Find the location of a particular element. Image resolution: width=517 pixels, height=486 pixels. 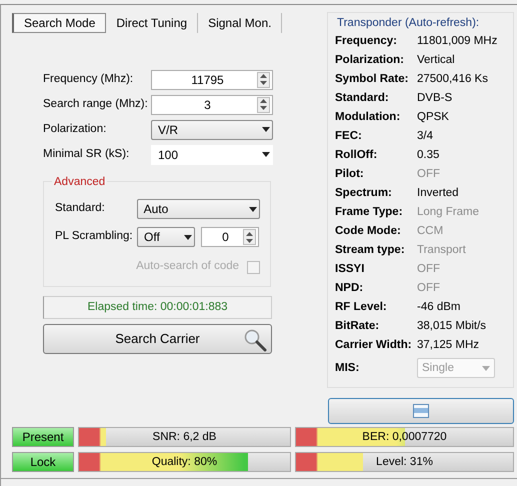

field-value: 0.35 is located at coordinates (428, 156).